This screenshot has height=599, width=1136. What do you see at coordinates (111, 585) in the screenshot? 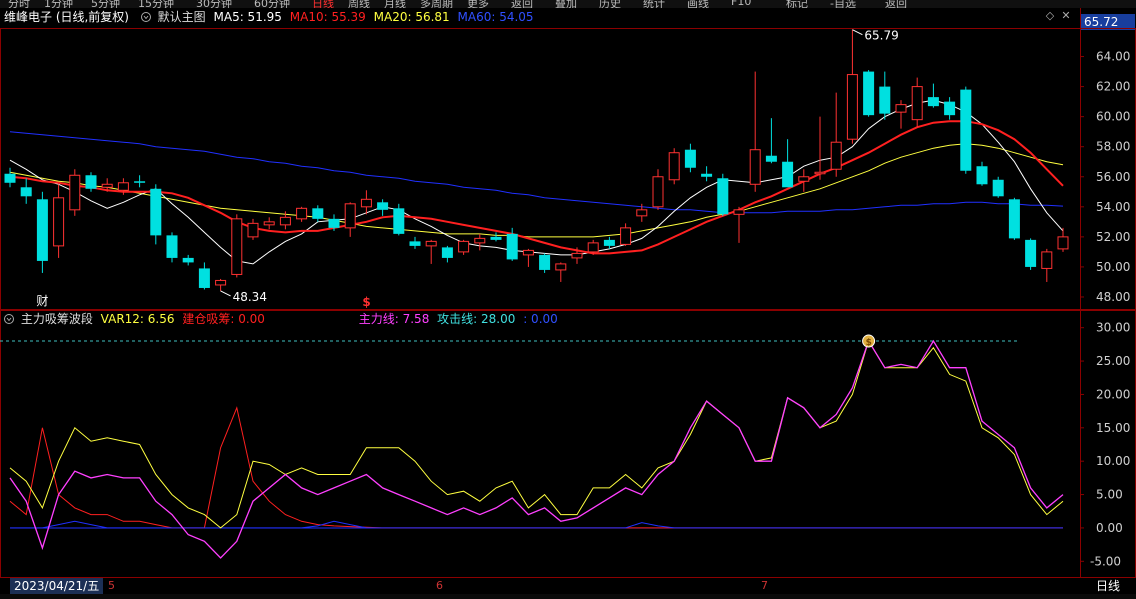
I see `month-label: 5` at bounding box center [111, 585].